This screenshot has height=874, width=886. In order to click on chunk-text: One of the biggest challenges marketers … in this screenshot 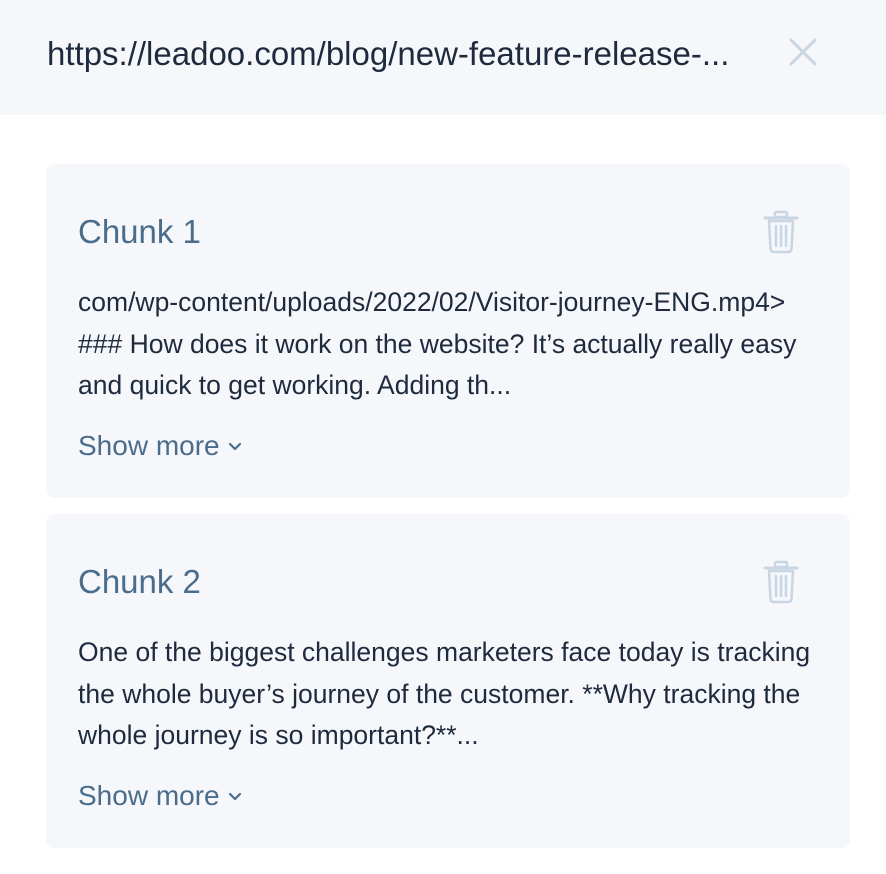, I will do `click(444, 693)`.